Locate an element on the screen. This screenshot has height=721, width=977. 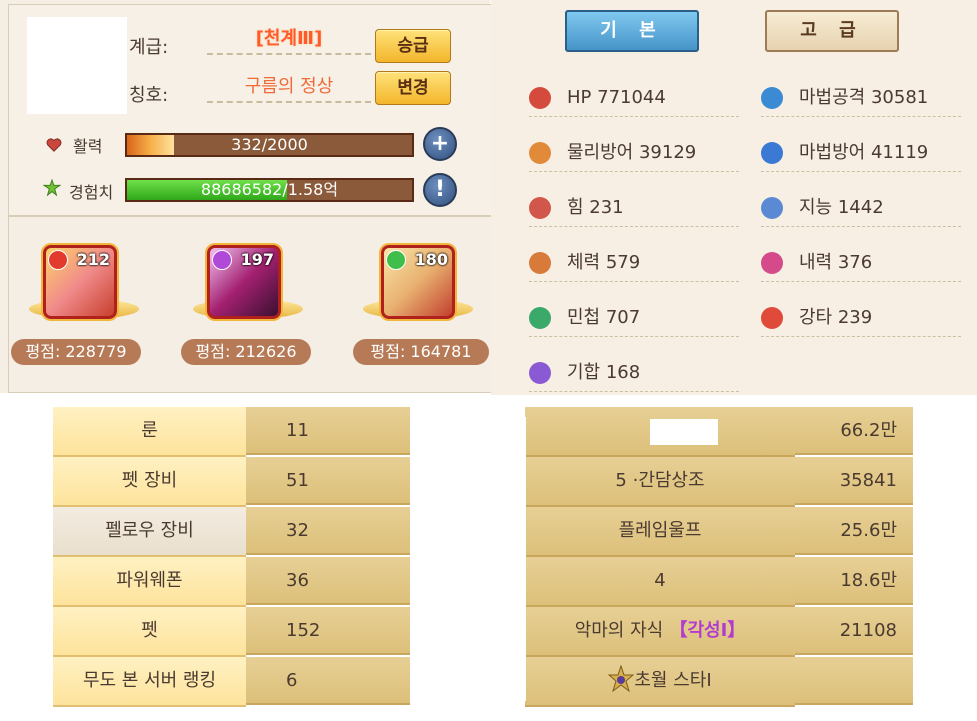
rank-value: [천계Ⅲ] is located at coordinates (289, 40).